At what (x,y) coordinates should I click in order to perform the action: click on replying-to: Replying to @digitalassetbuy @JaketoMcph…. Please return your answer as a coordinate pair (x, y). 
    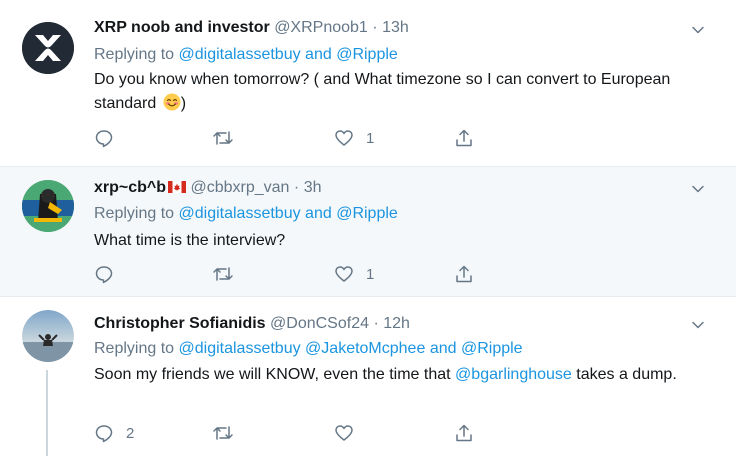
    Looking at the image, I should click on (308, 349).